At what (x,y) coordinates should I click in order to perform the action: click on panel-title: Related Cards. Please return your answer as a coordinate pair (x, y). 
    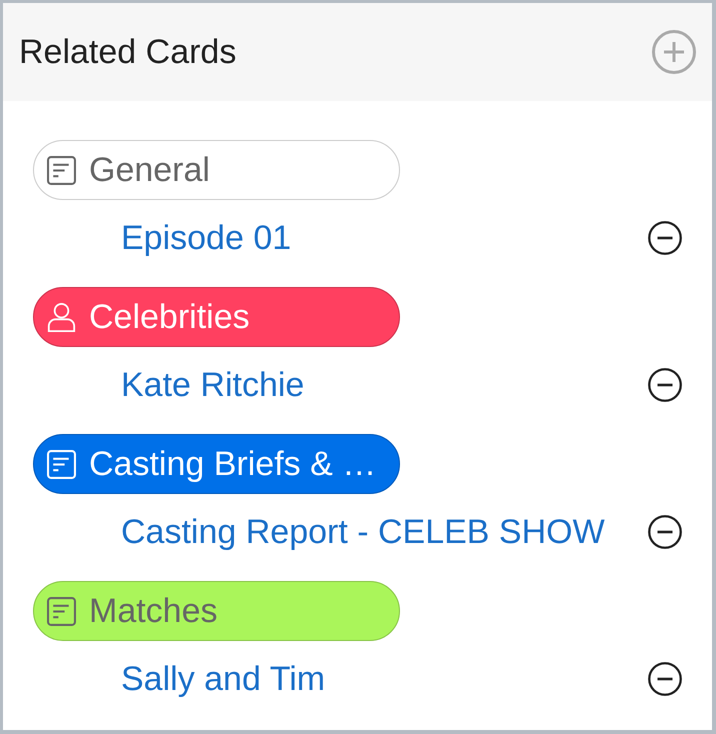
    Looking at the image, I should click on (127, 52).